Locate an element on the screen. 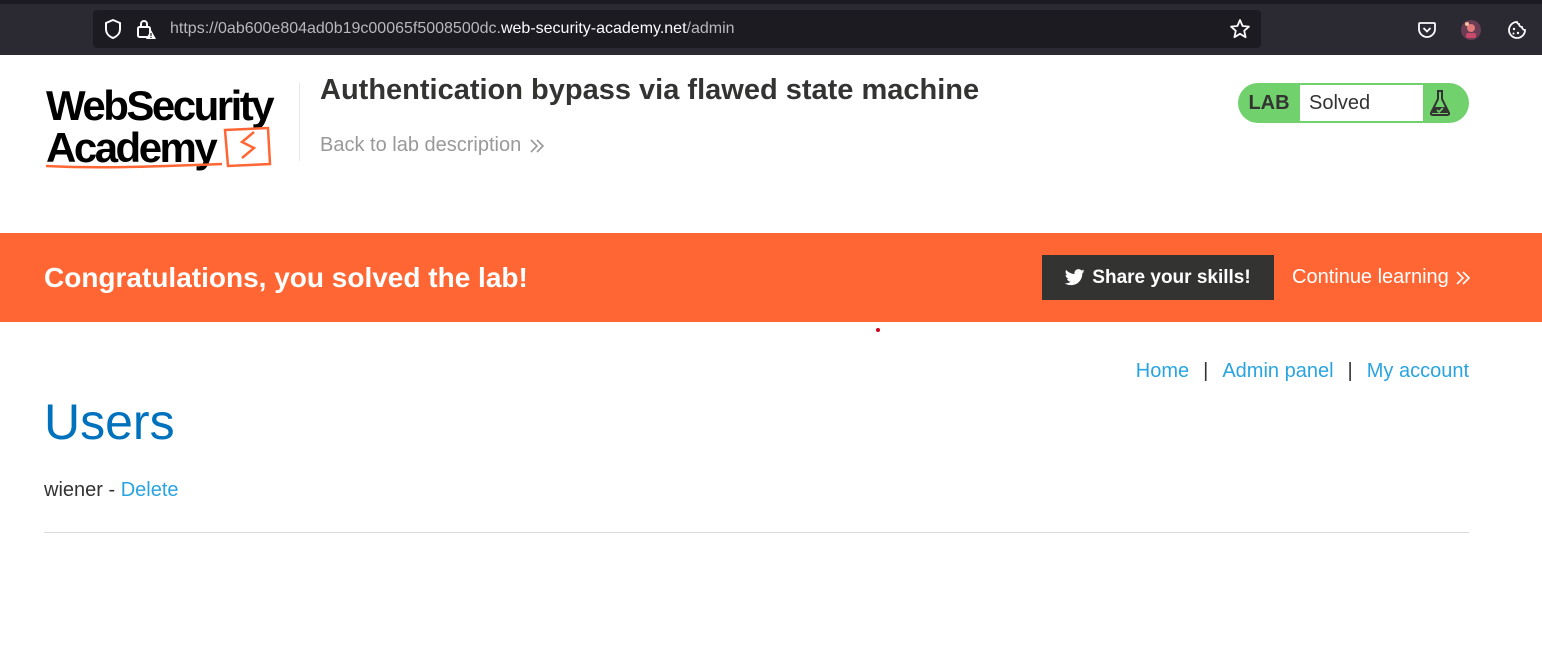 The image size is (1542, 670). back-link-label: Back to lab description is located at coordinates (421, 145).